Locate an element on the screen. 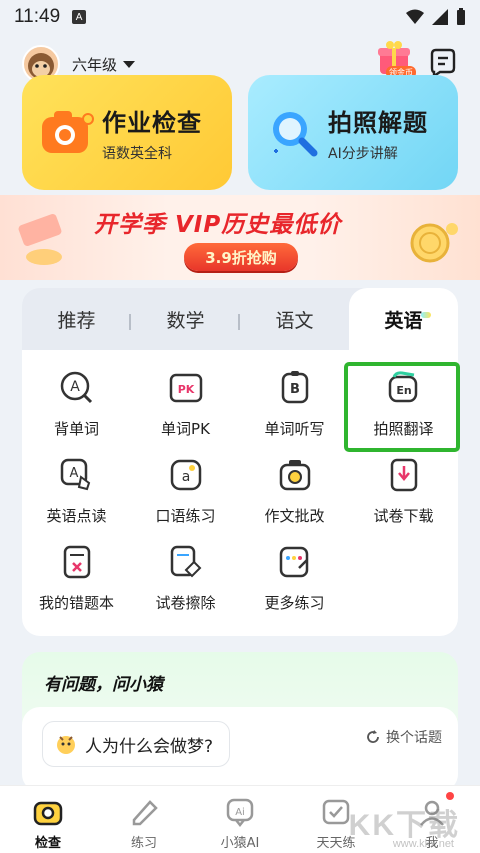  status-bar: 11:49 A is located at coordinates (240, 17).